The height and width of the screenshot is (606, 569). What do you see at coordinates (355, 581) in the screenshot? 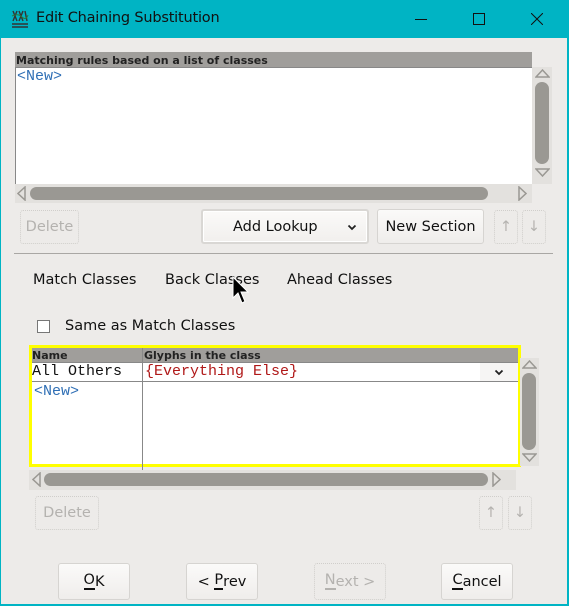
I see `next-label: ext >` at bounding box center [355, 581].